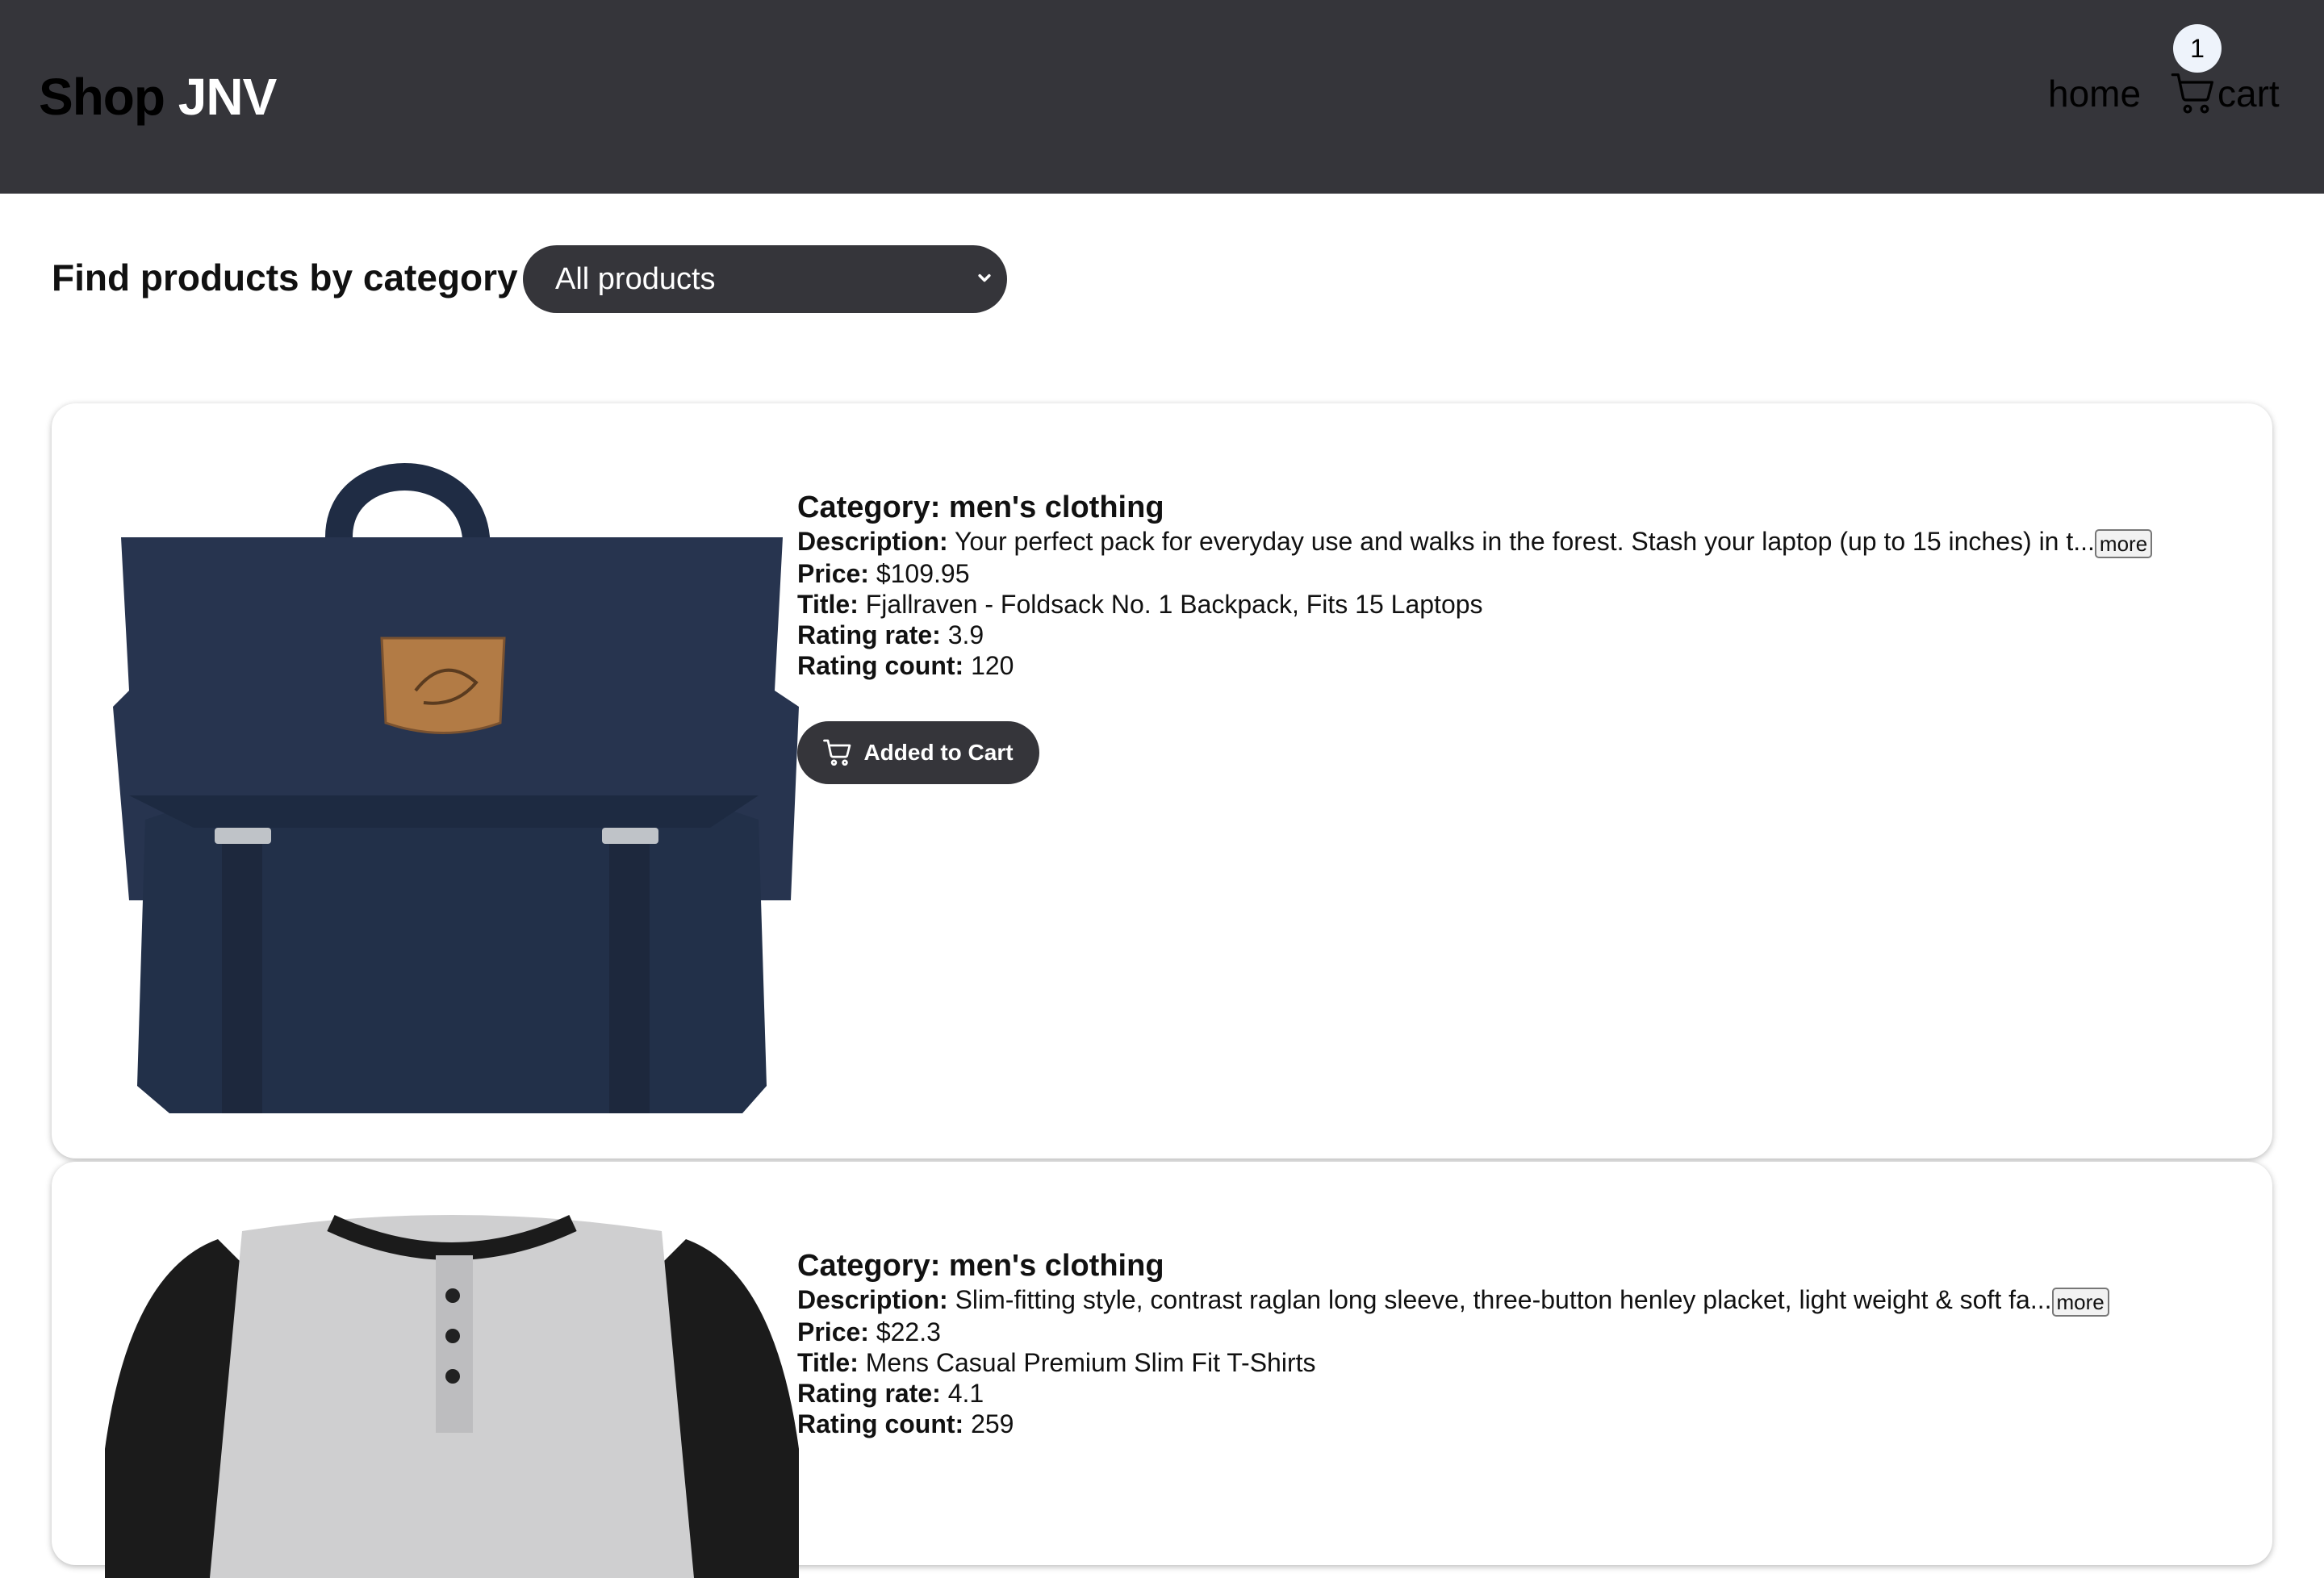 This screenshot has height=1578, width=2324. Describe the element at coordinates (965, 634) in the screenshot. I see `product-rating-rate: 3.9` at that location.